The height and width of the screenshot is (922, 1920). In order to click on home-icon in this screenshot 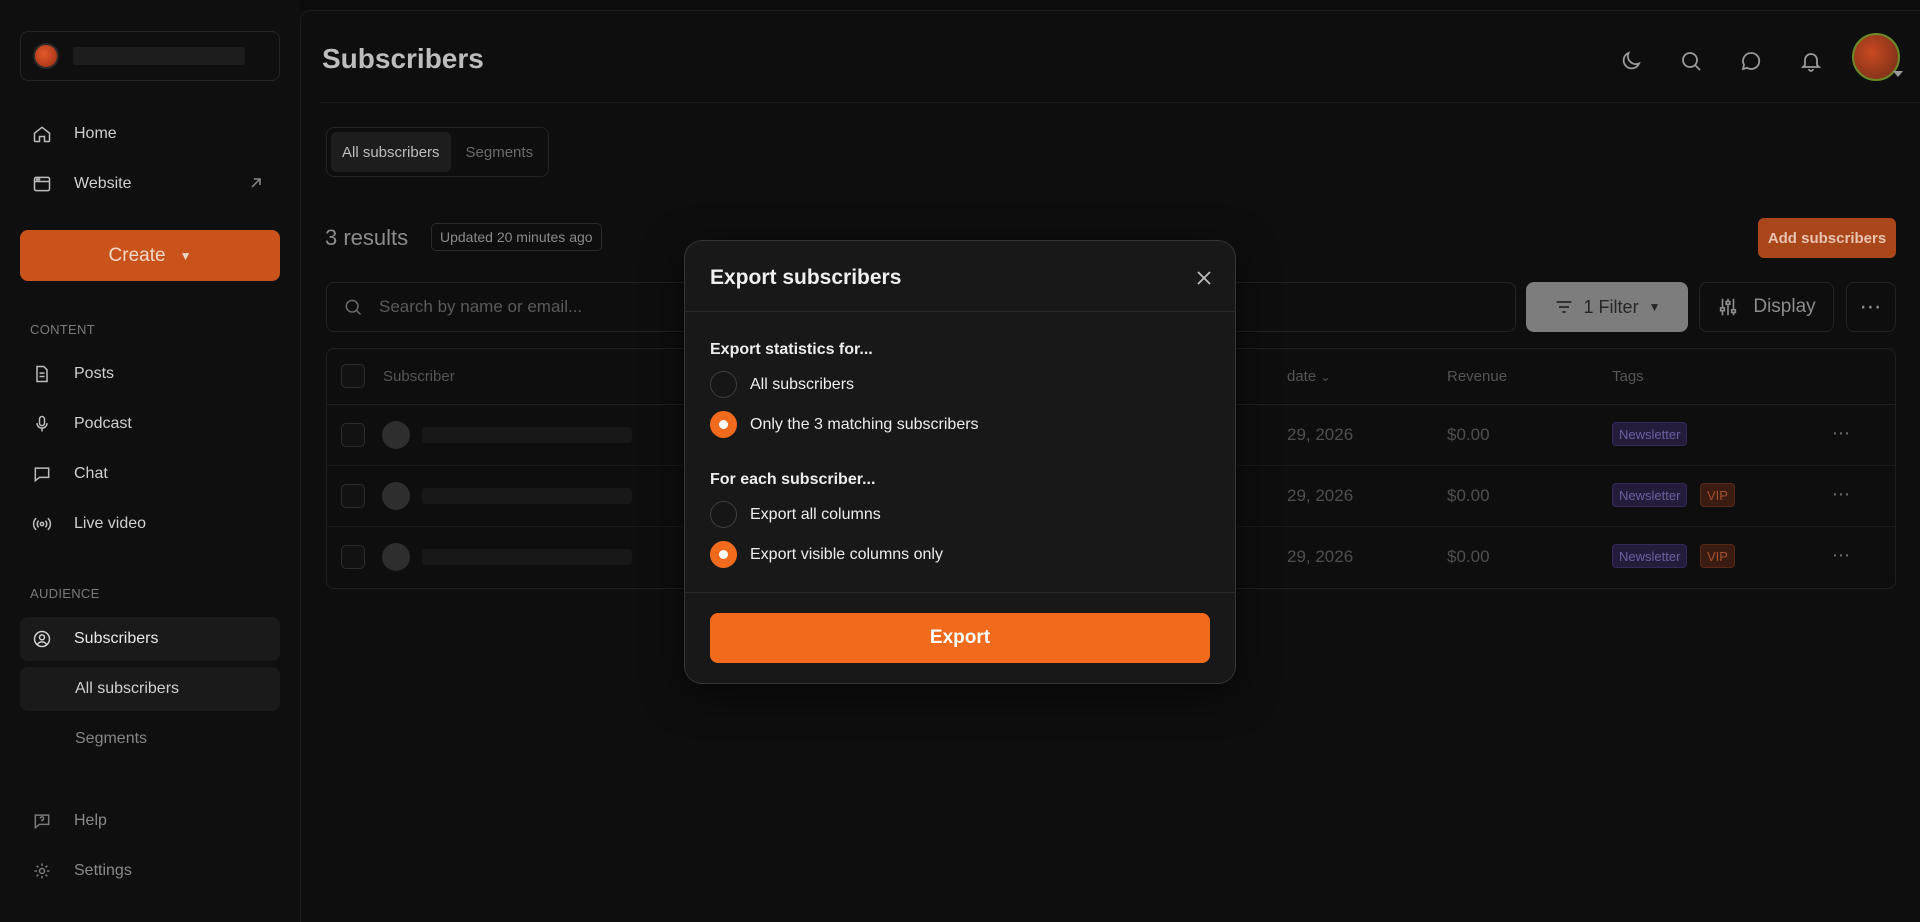, I will do `click(42, 134)`.